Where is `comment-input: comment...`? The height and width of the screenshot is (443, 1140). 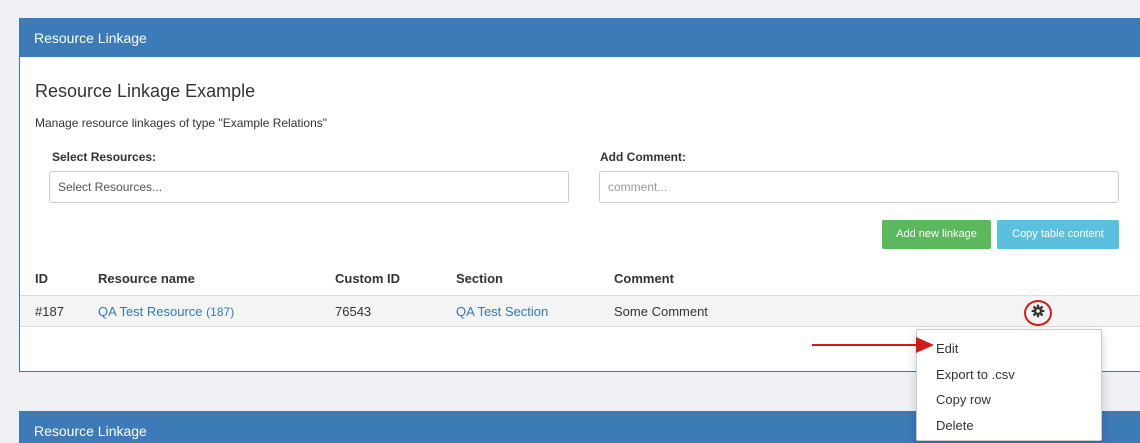
comment-input: comment... is located at coordinates (859, 187).